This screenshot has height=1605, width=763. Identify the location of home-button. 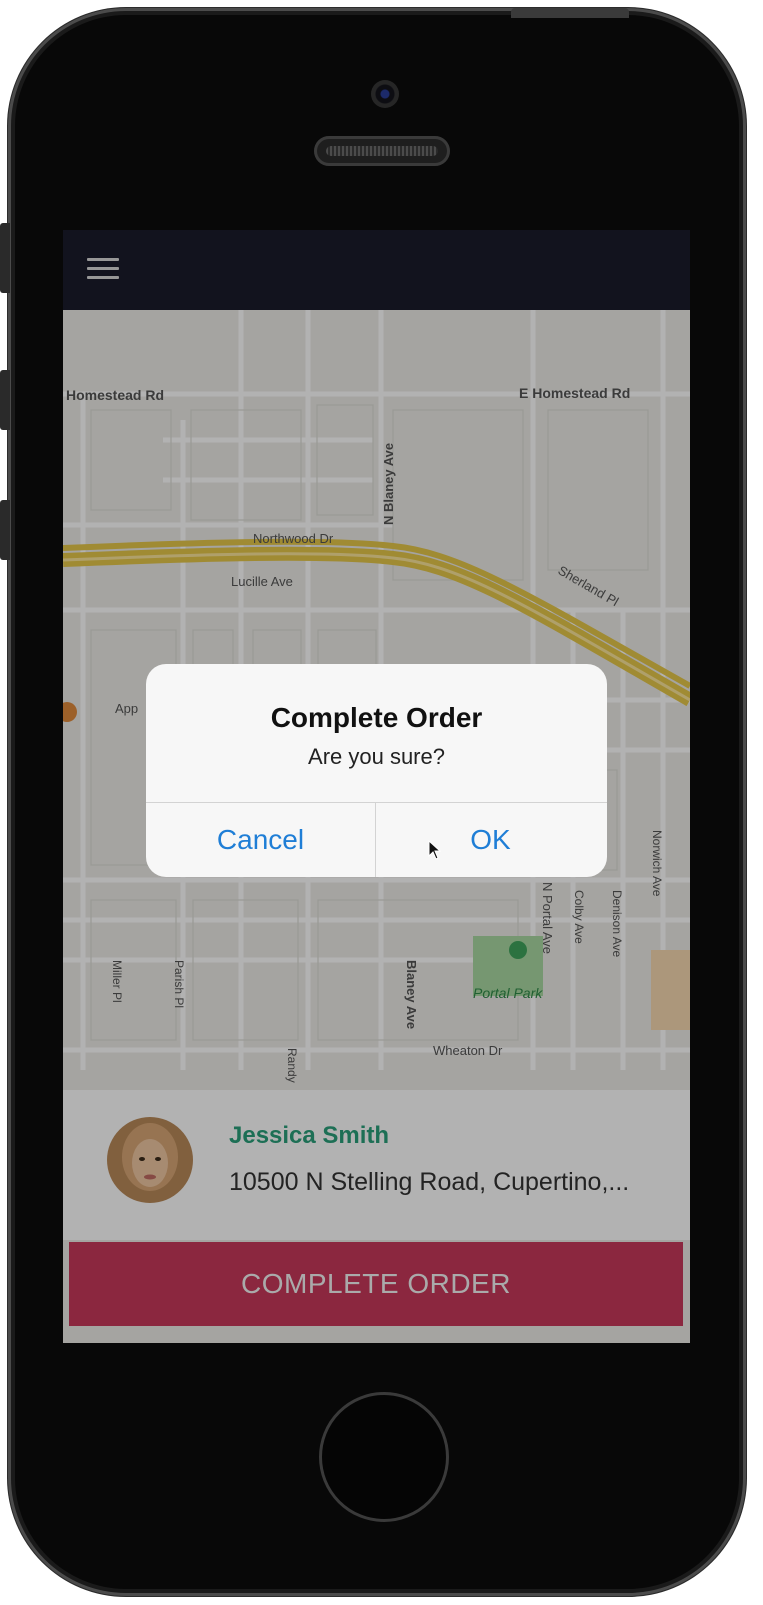
(384, 1457).